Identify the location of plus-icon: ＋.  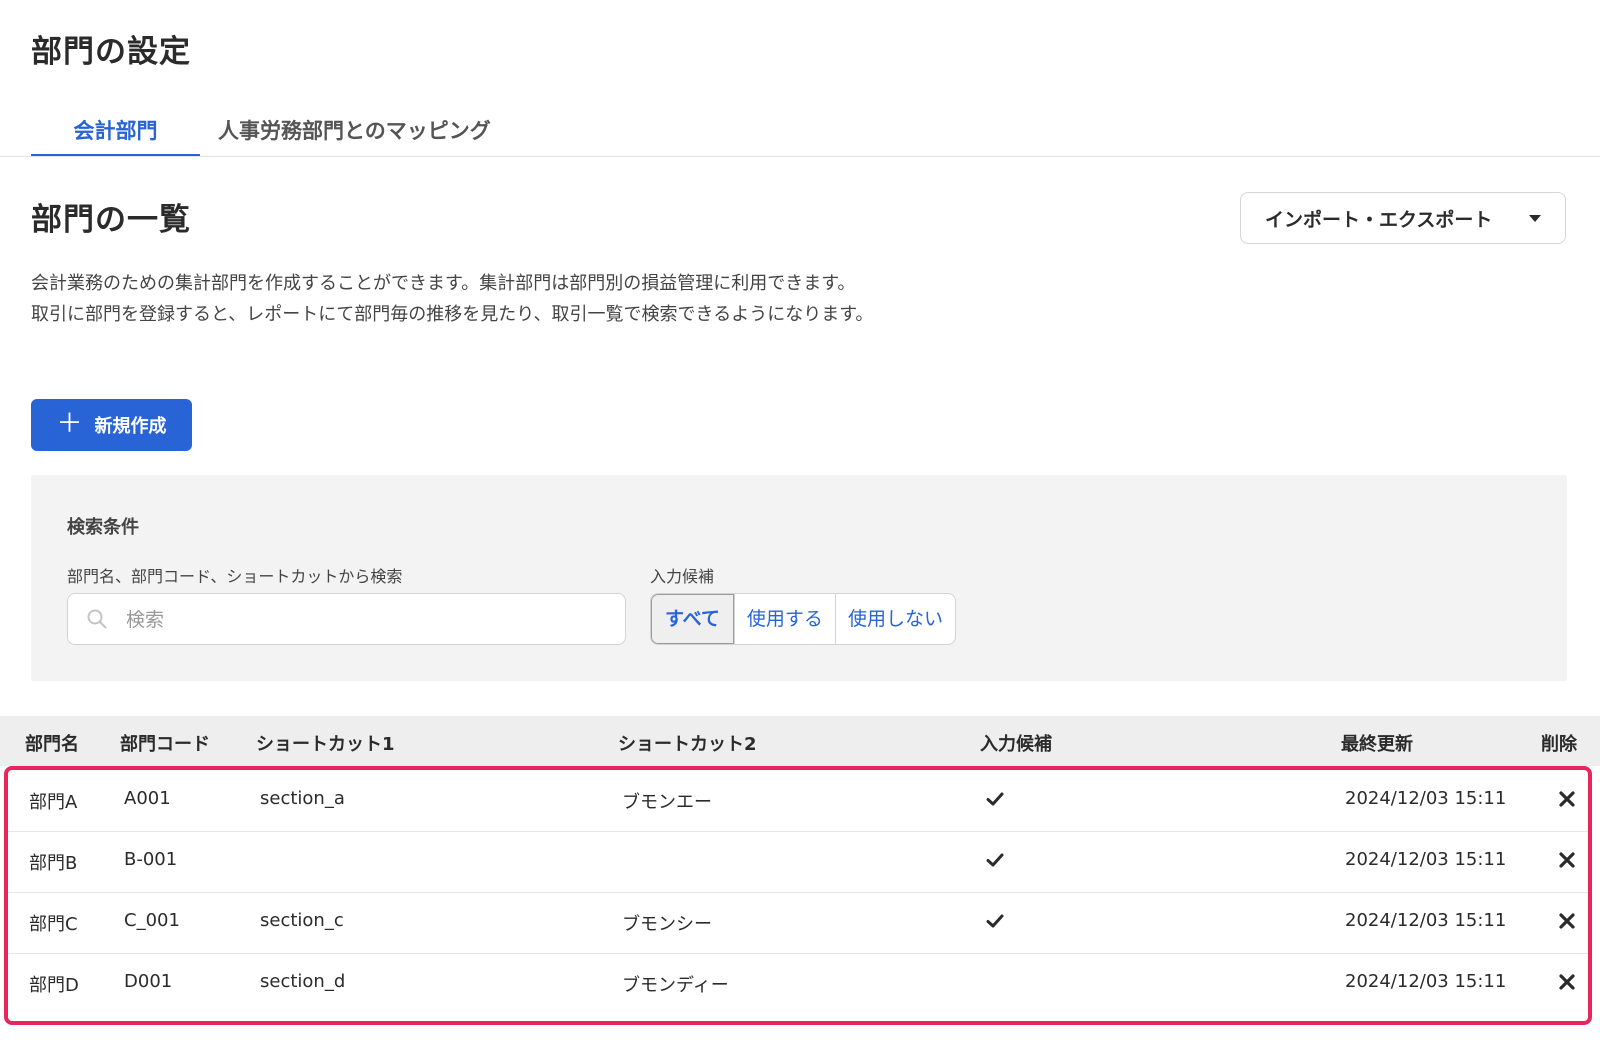
(69, 423).